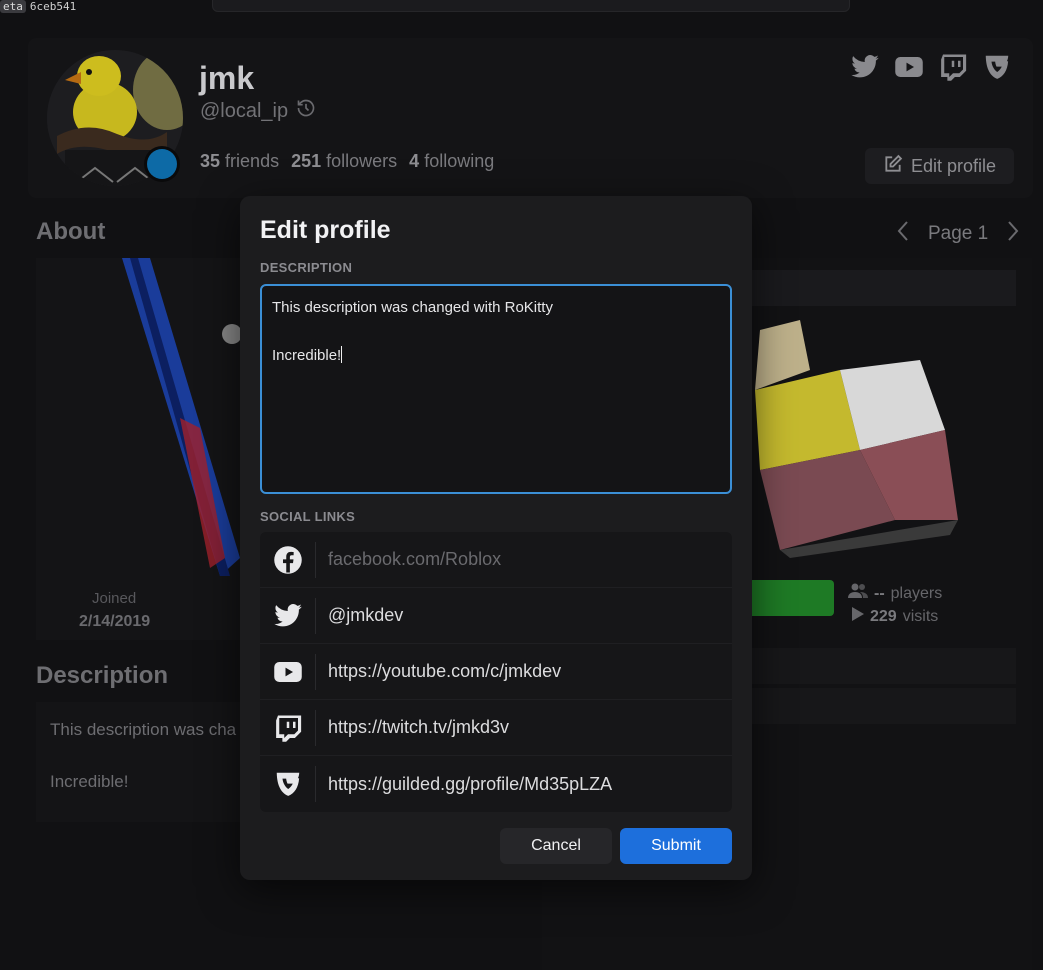 This screenshot has height=970, width=1043. What do you see at coordinates (524, 784) in the screenshot?
I see `guilded-link-input` at bounding box center [524, 784].